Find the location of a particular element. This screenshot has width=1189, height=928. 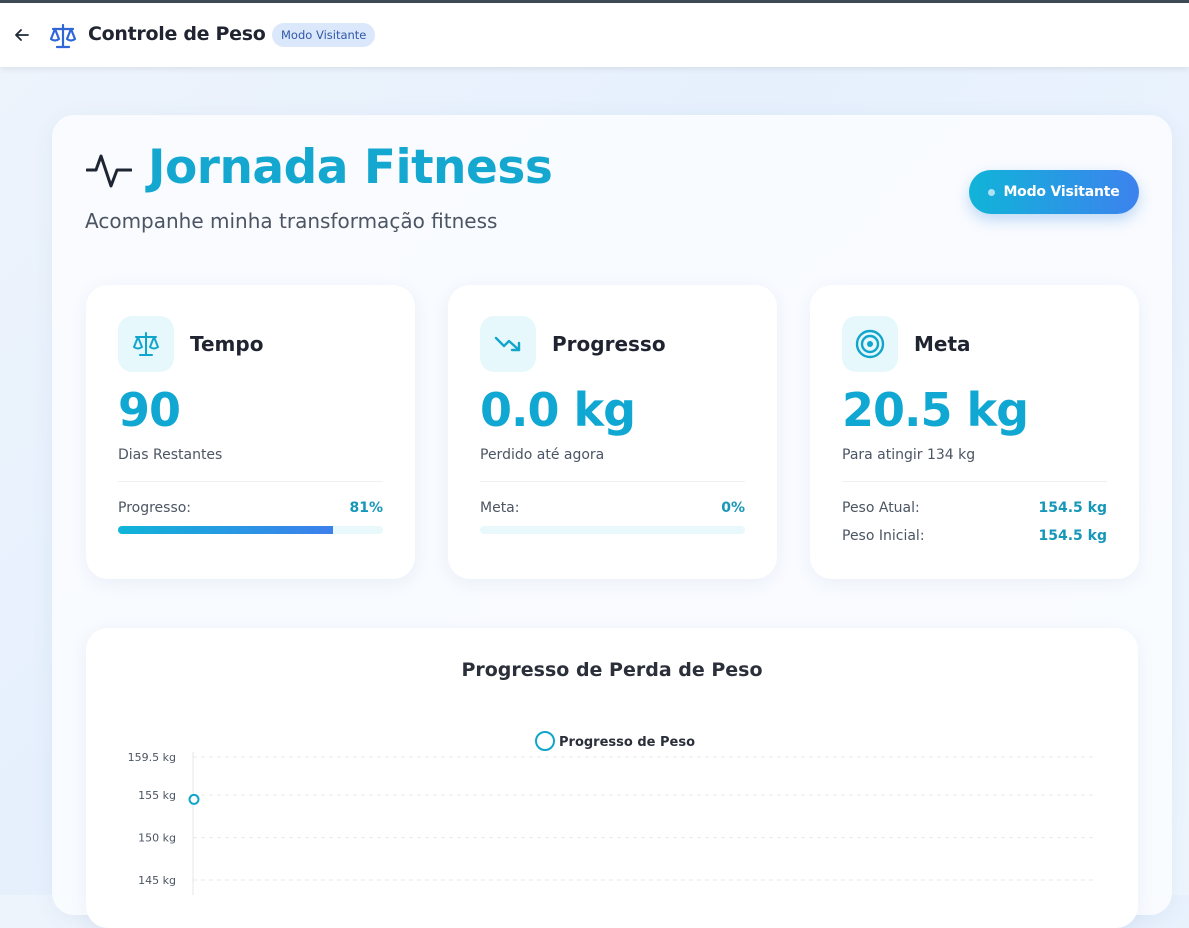

time-progress-bar is located at coordinates (250, 530).